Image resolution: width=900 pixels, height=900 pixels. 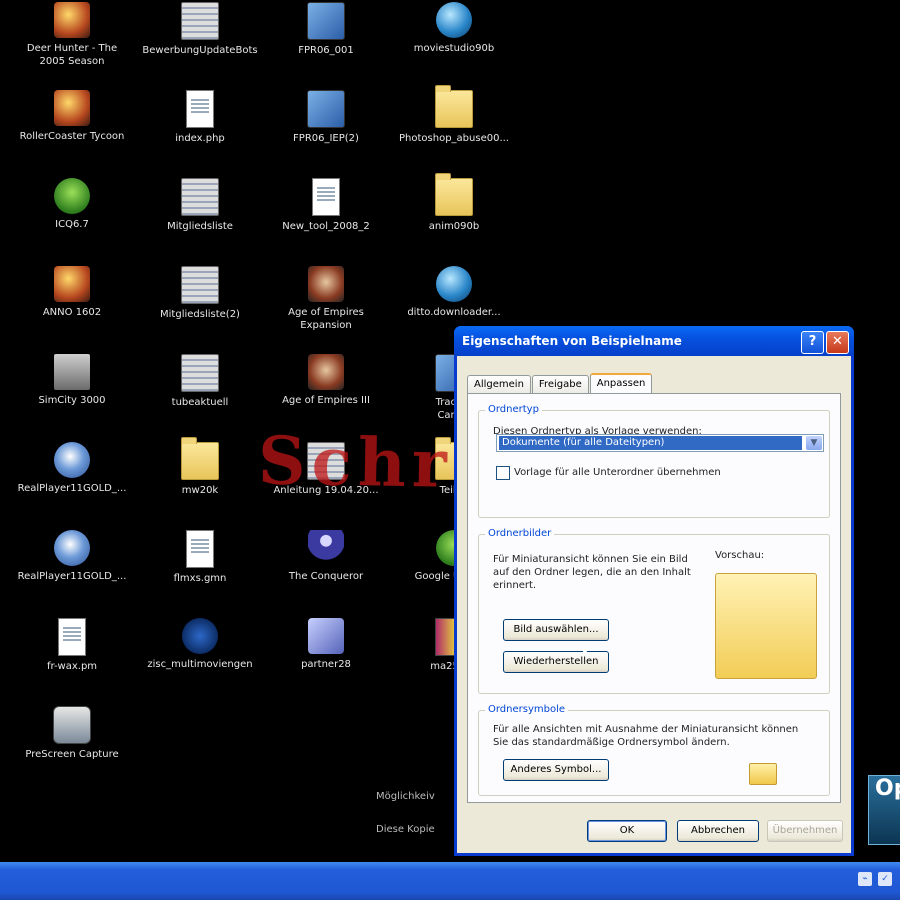 What do you see at coordinates (200, 578) in the screenshot?
I see `desktop-icon-label: flmxs.gmn` at bounding box center [200, 578].